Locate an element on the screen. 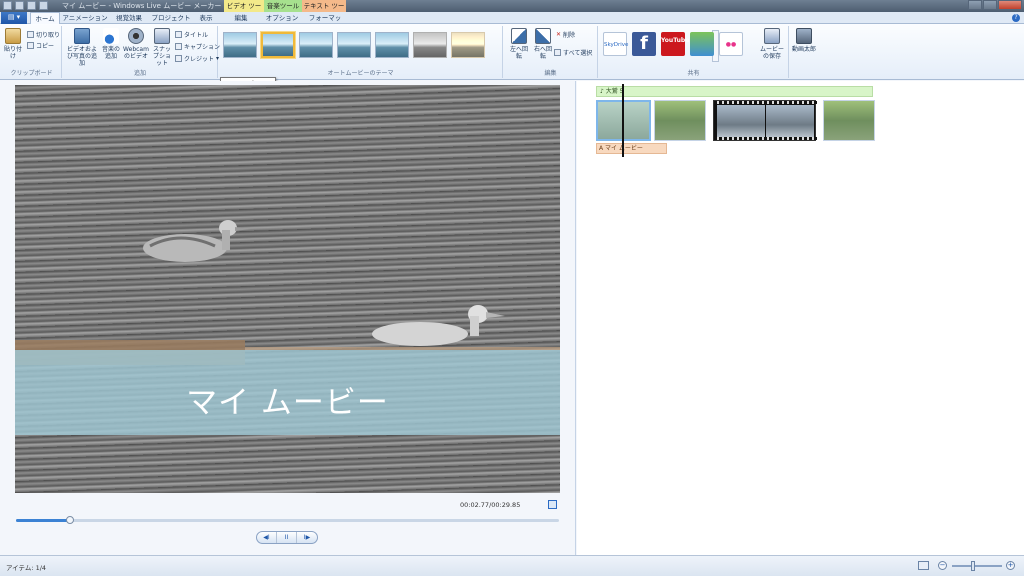 The width and height of the screenshot is (1024, 576). rotate-left-button: 左へ回転 is located at coordinates (519, 44).